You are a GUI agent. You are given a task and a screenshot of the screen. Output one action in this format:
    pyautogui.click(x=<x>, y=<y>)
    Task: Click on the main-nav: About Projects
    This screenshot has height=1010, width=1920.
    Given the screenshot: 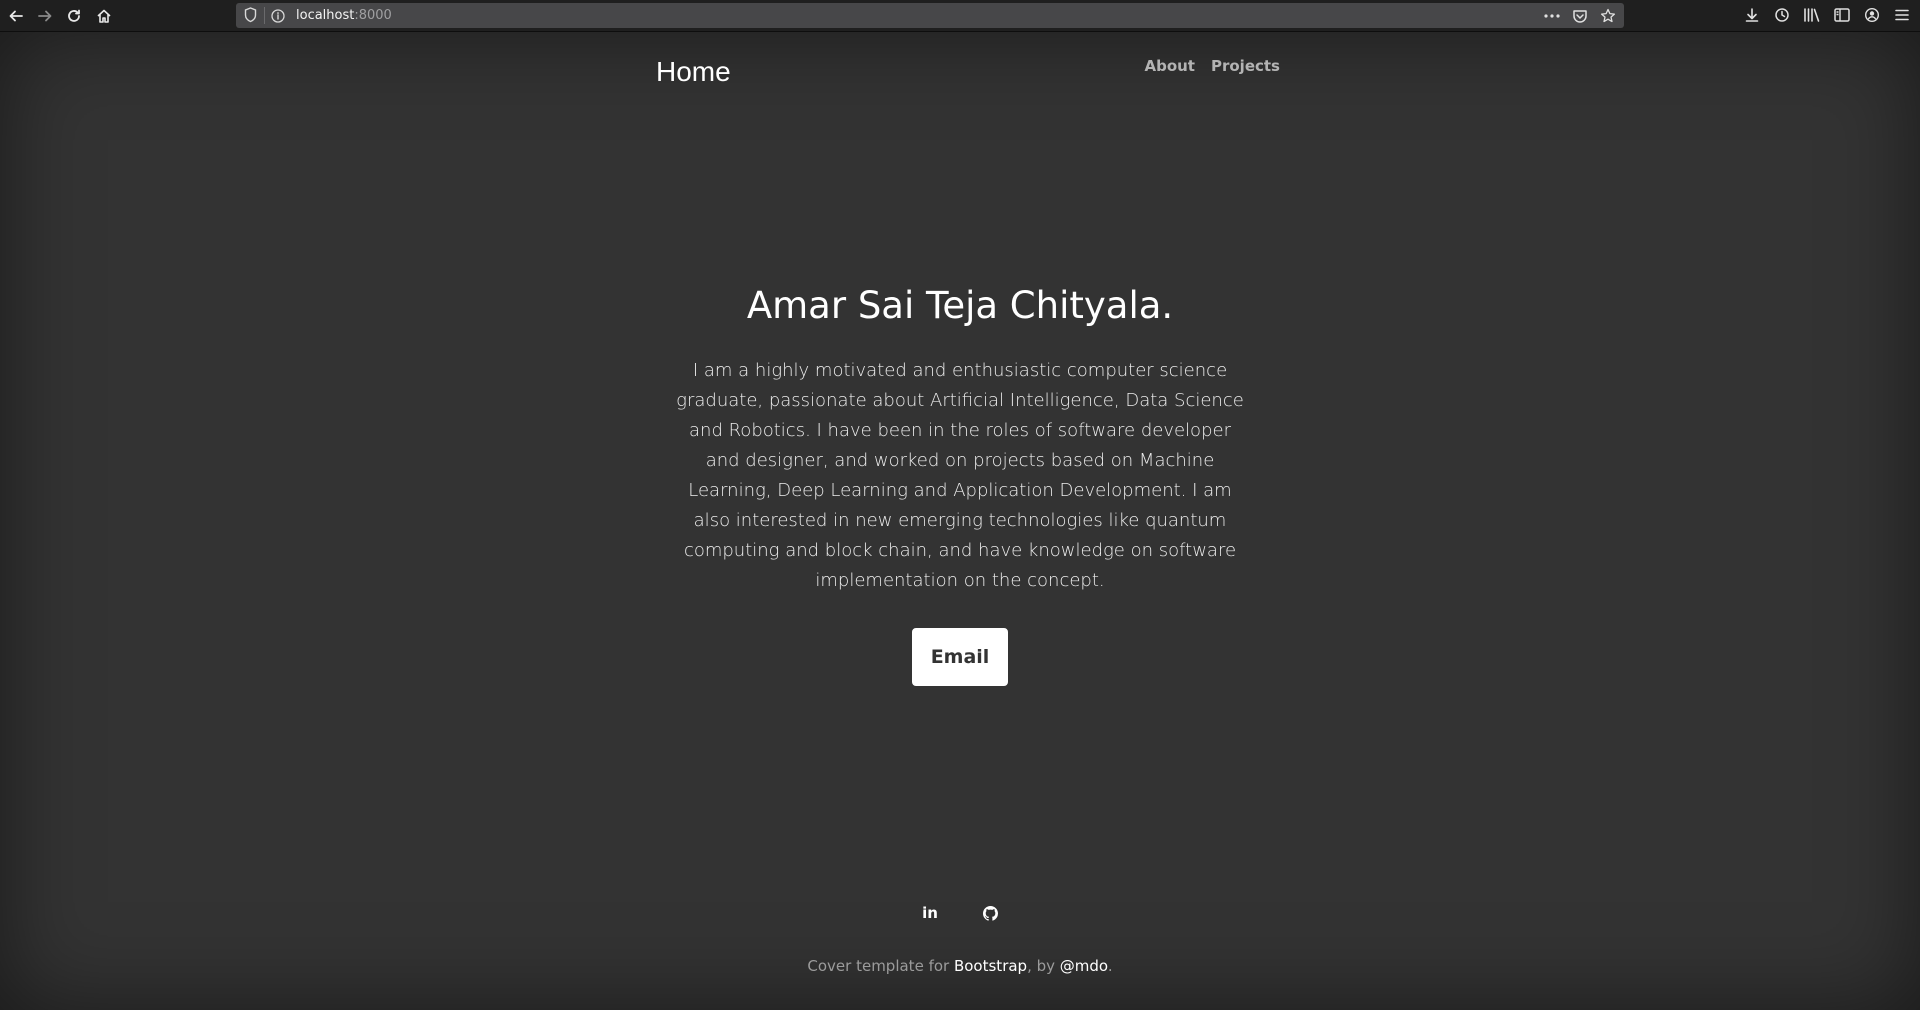 What is the action you would take?
    pyautogui.click(x=1212, y=66)
    